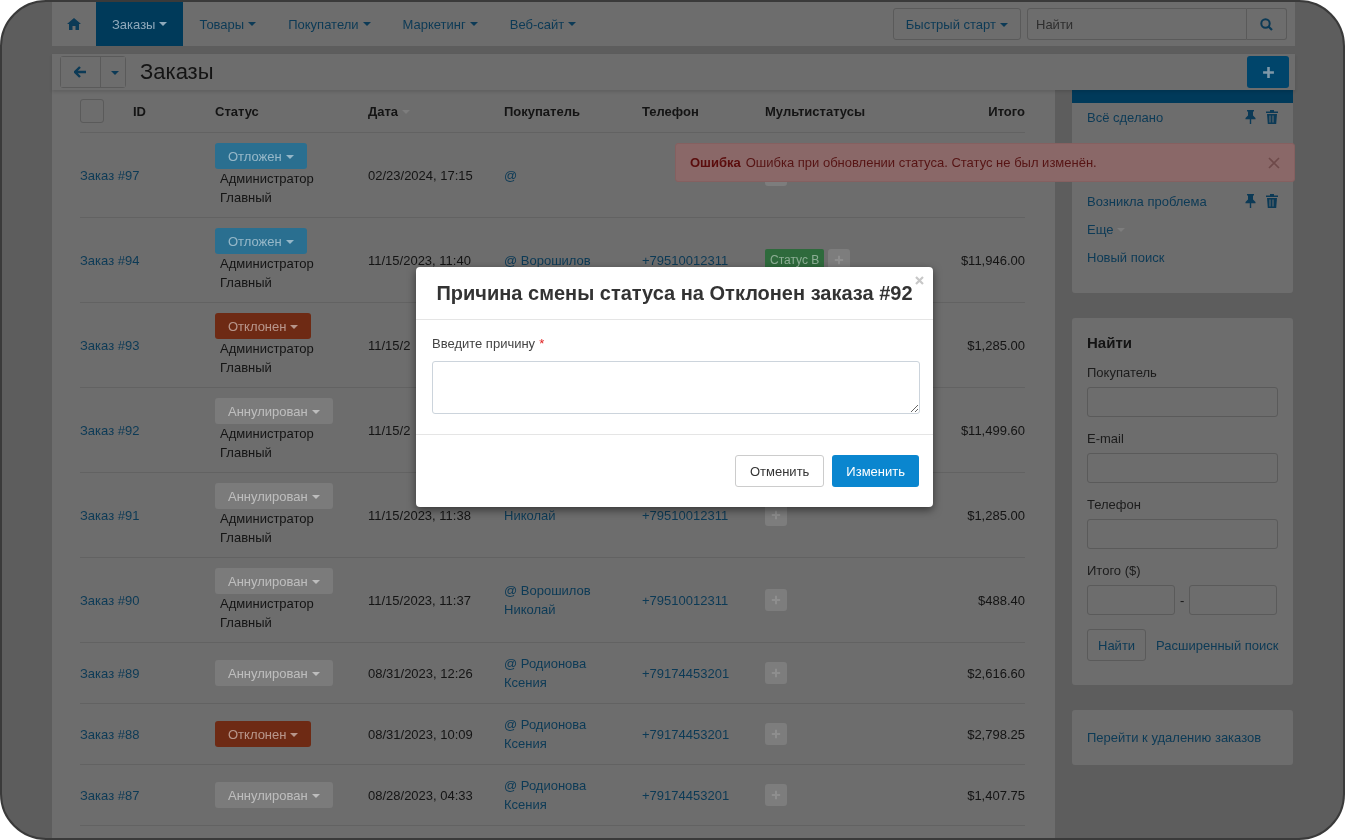  I want to click on order-total: $2,616.60, so click(996, 673).